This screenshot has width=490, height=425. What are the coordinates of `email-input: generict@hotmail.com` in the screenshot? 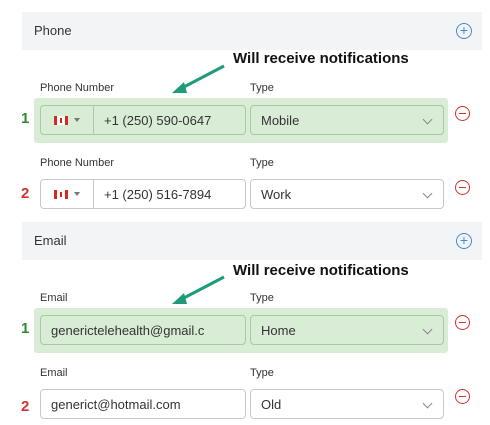 It's located at (143, 404).